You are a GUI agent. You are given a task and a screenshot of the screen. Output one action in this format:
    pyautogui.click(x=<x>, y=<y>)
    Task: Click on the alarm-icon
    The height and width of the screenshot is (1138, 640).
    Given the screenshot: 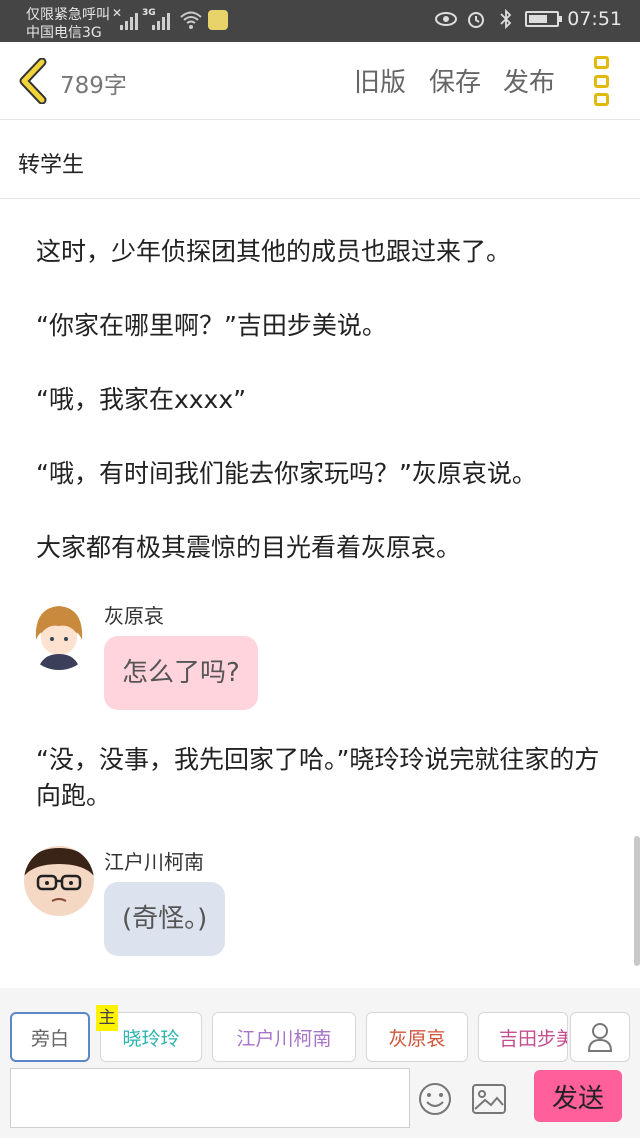 What is the action you would take?
    pyautogui.click(x=476, y=19)
    